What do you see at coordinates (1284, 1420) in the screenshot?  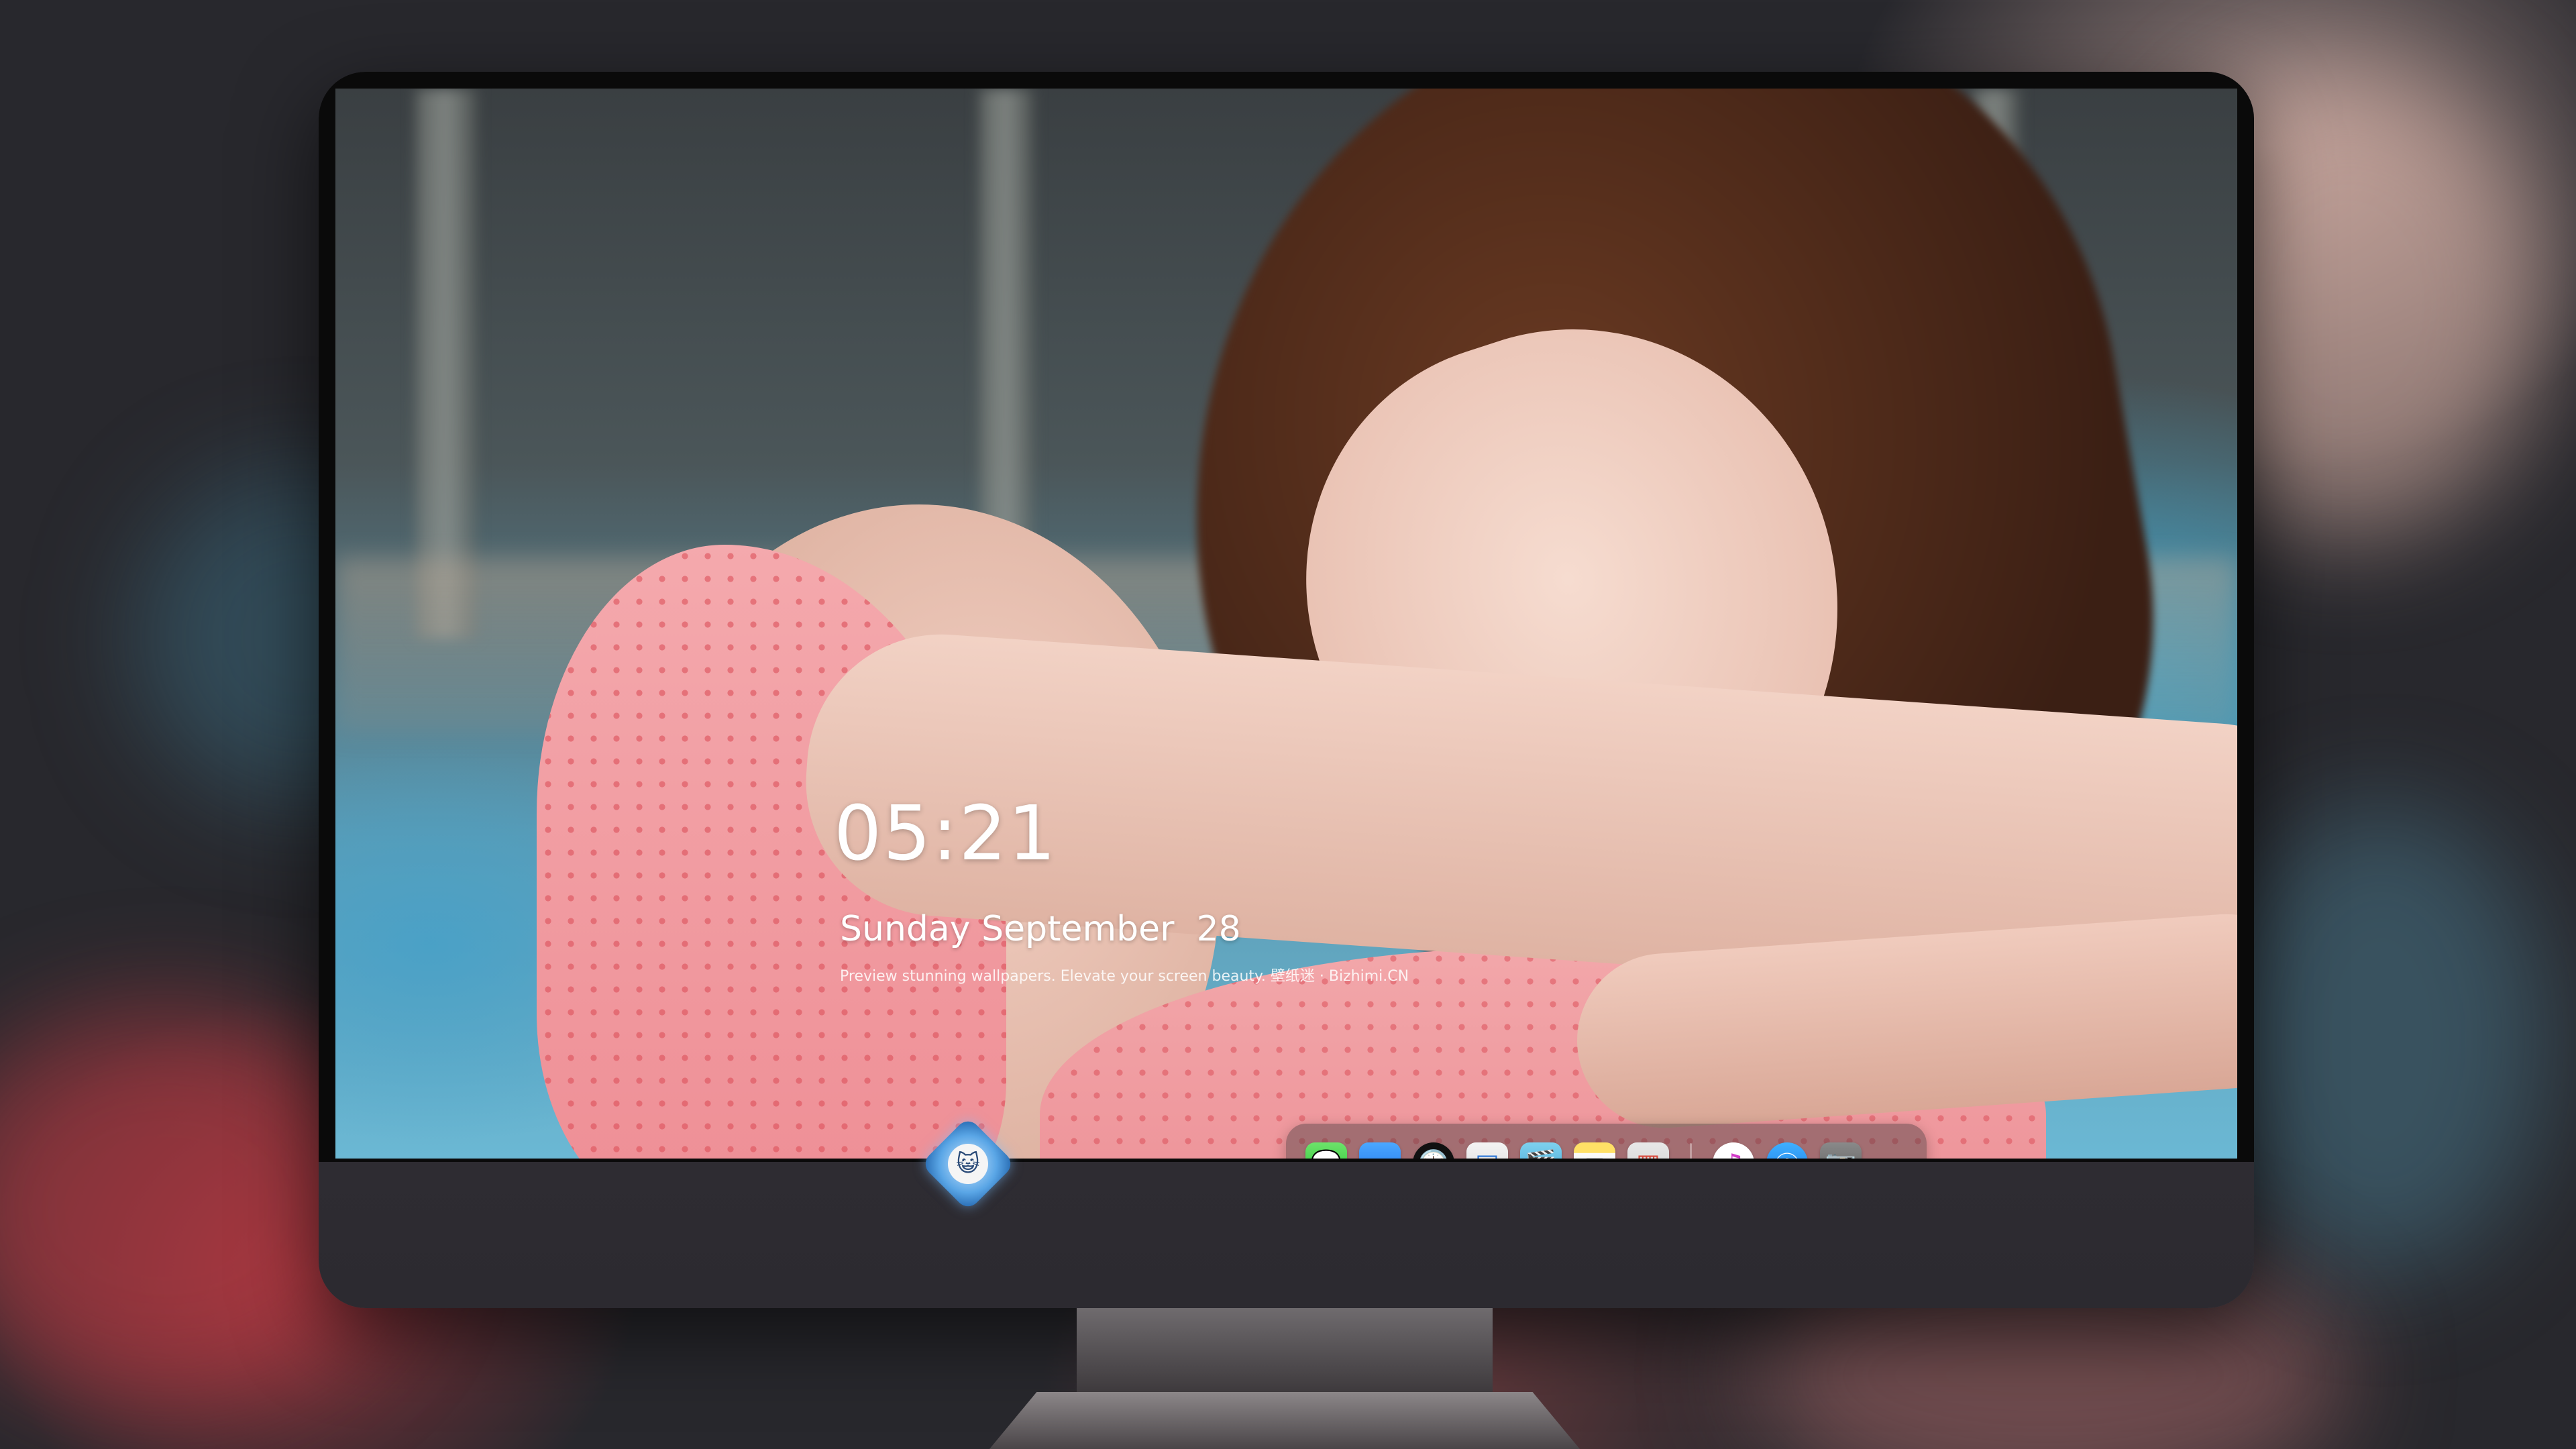 I see `monitor-stand-base` at bounding box center [1284, 1420].